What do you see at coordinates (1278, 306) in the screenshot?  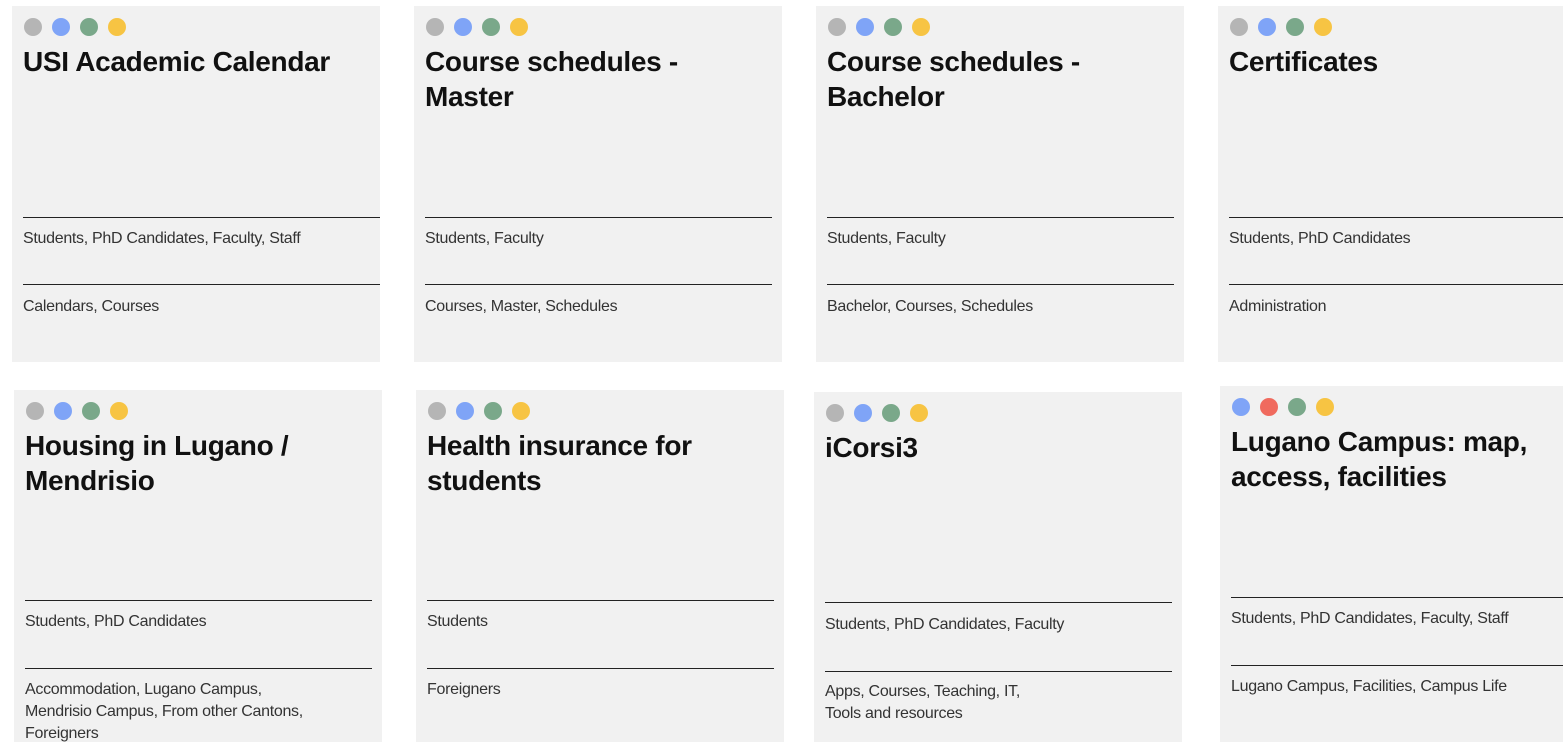 I see `card-tags: Administration` at bounding box center [1278, 306].